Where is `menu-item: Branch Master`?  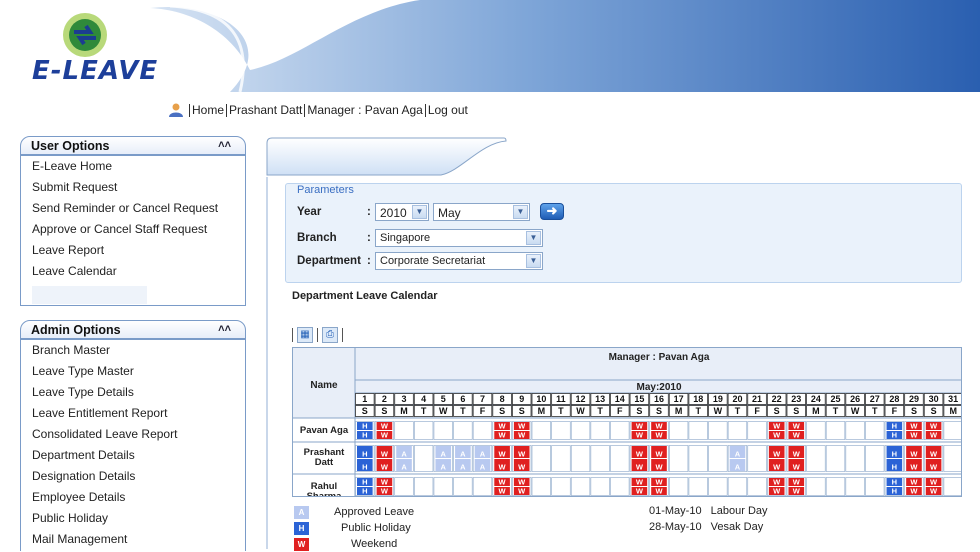
menu-item: Branch Master is located at coordinates (133, 350).